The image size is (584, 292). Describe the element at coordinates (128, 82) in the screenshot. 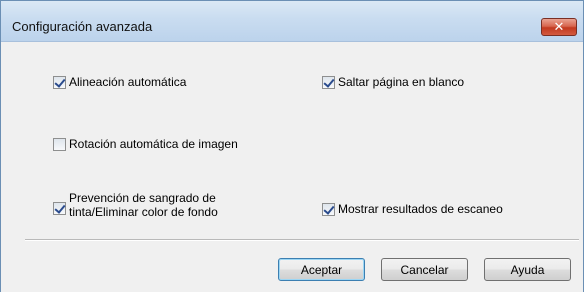

I see `auto-align-label: Alineación automática` at that location.